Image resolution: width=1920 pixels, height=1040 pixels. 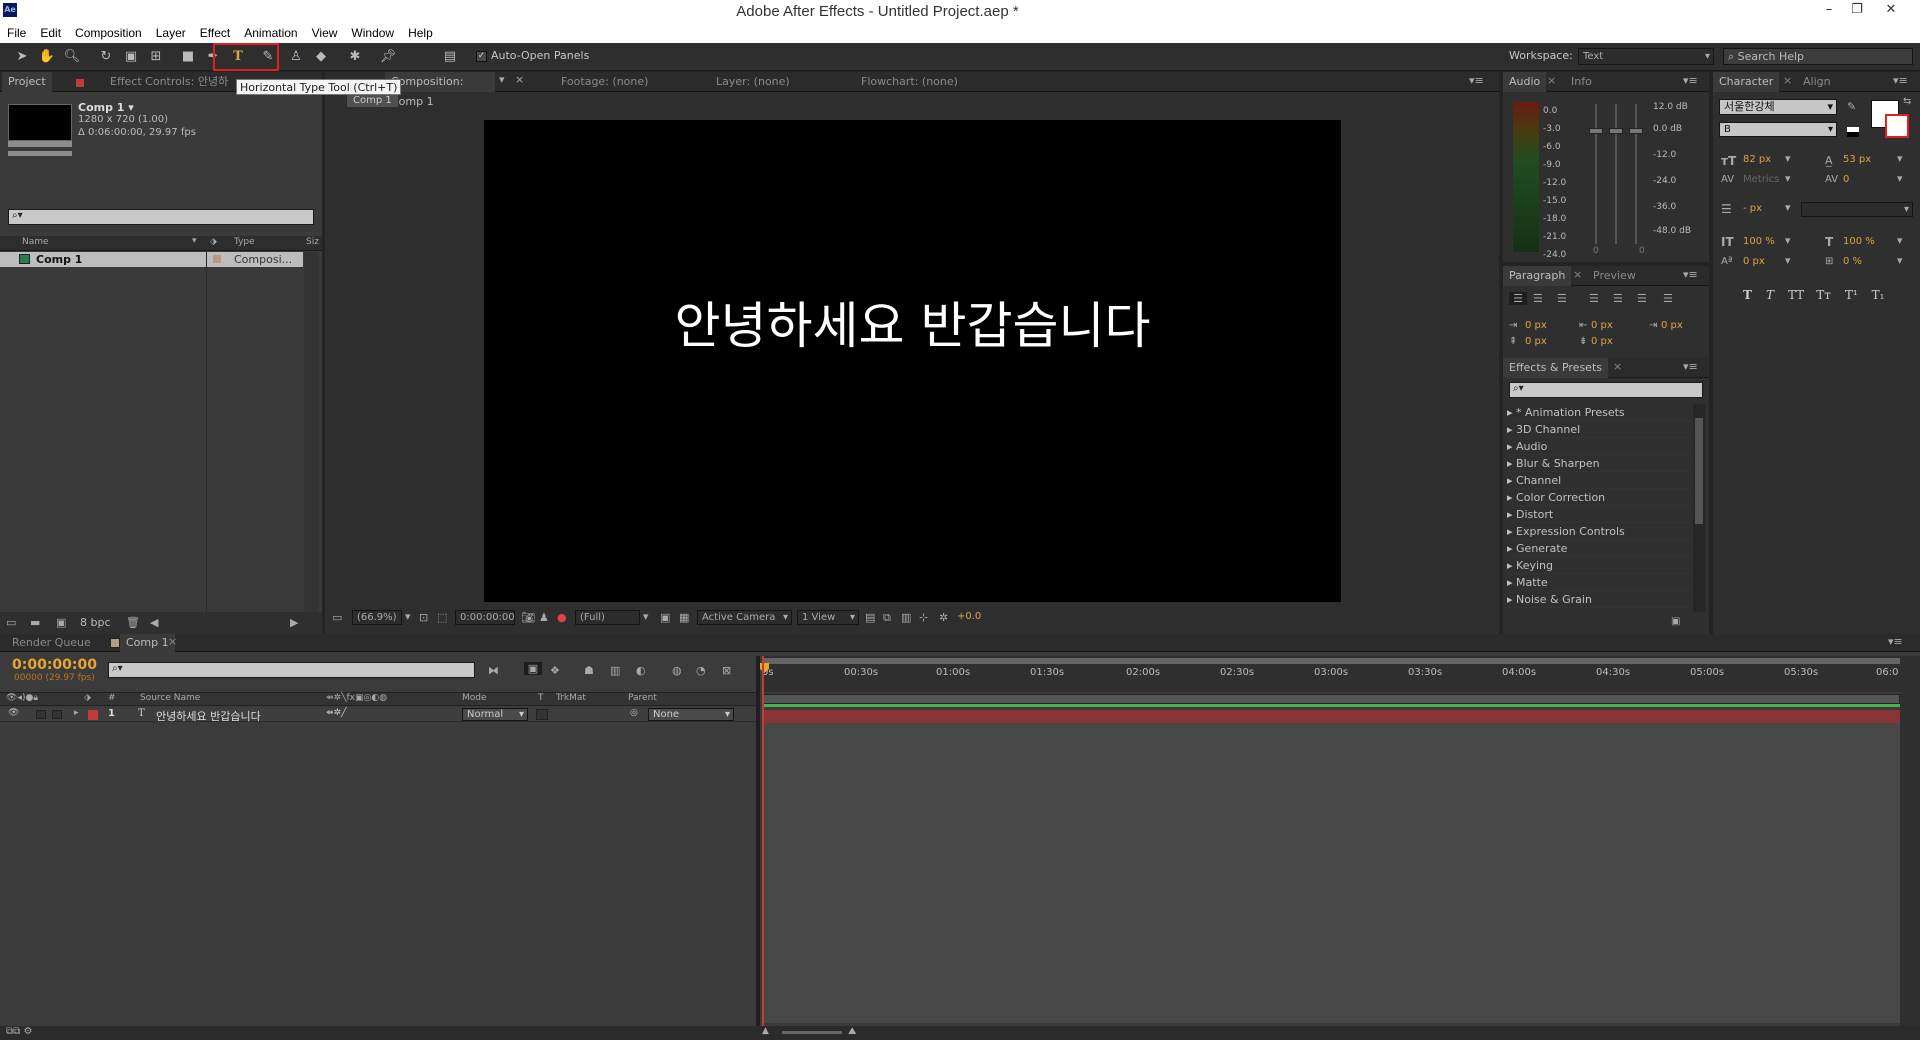 I want to click on expand-arrow-icon: ▸, so click(x=76, y=713).